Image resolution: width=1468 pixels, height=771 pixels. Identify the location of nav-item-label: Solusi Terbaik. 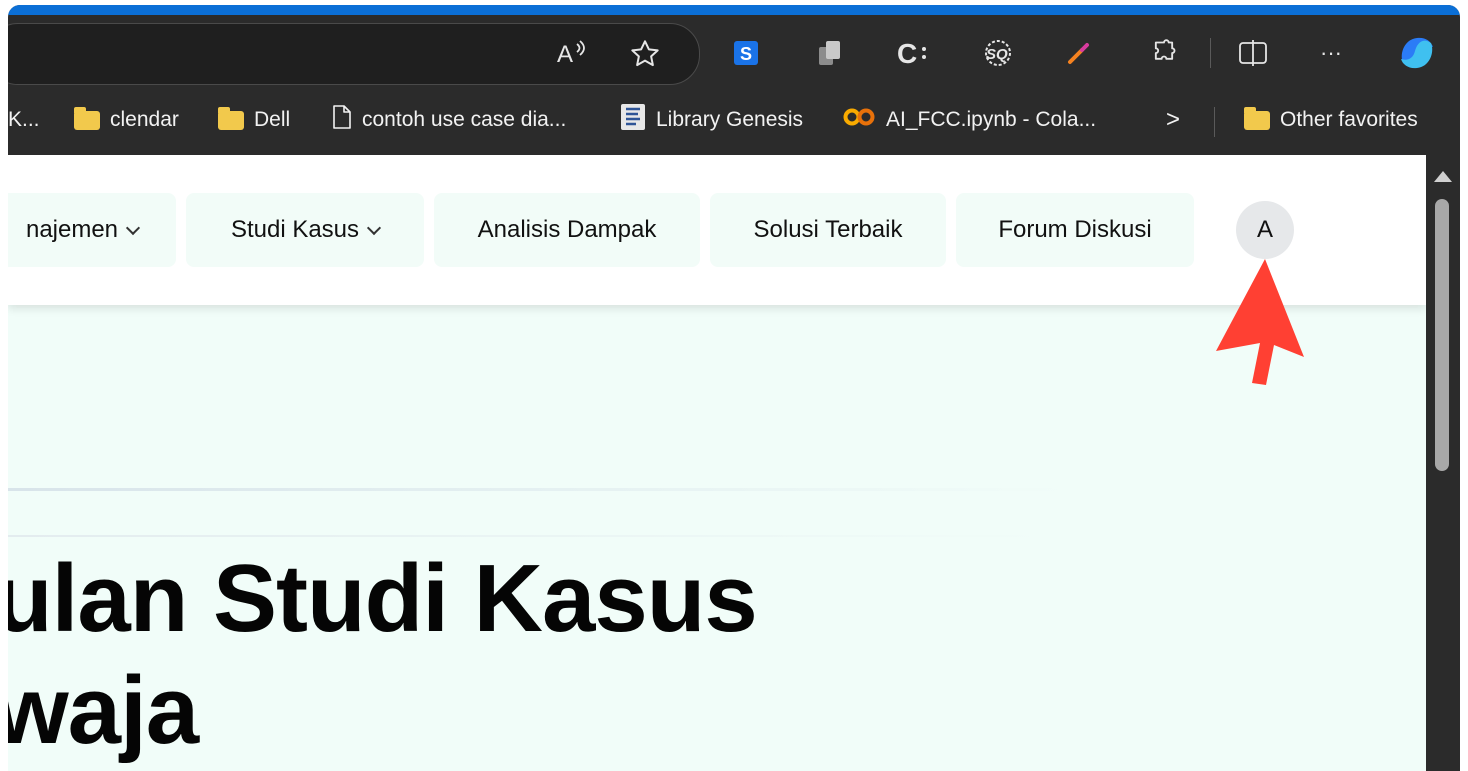
(828, 229).